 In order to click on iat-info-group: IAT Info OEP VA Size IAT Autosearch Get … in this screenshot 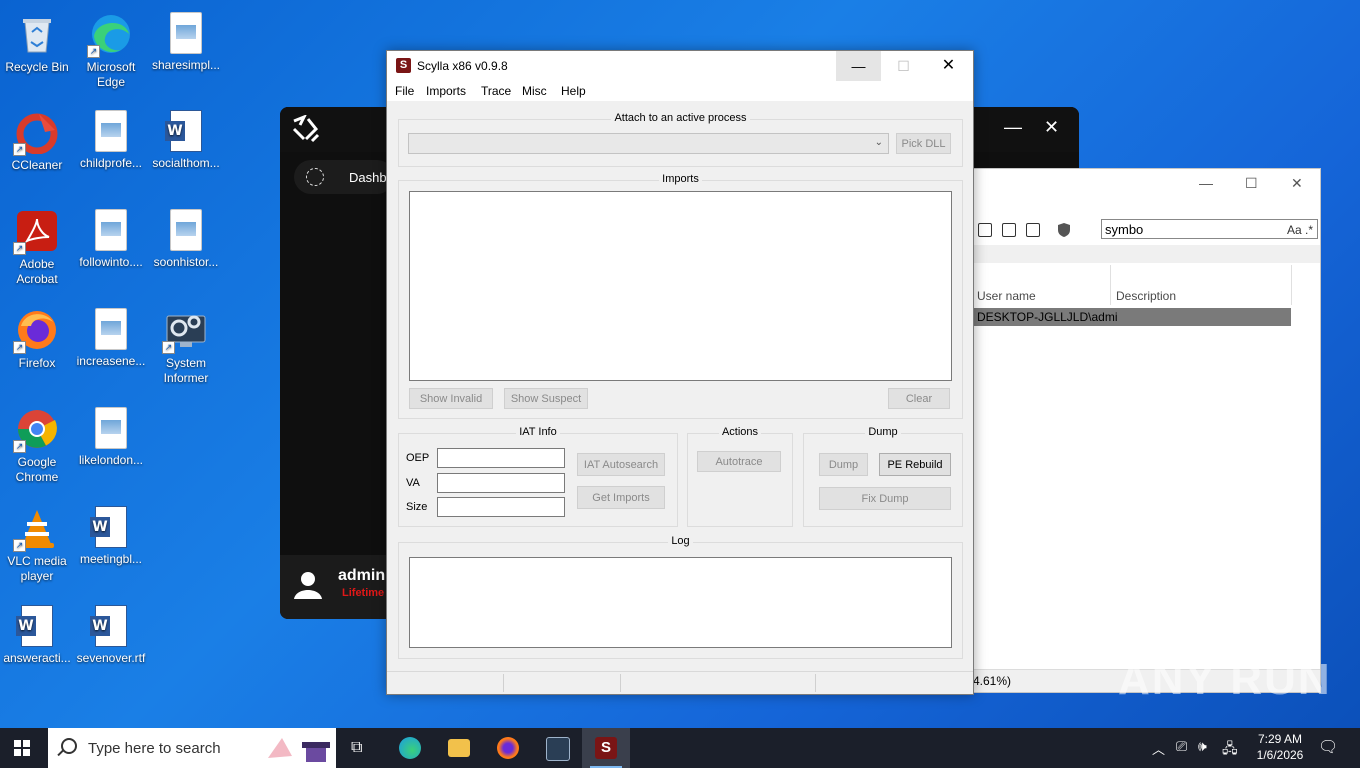, I will do `click(538, 476)`.